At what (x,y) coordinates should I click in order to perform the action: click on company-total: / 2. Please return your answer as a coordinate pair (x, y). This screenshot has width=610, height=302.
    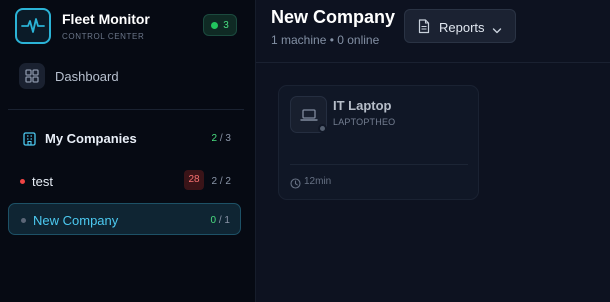
    Looking at the image, I should click on (225, 181).